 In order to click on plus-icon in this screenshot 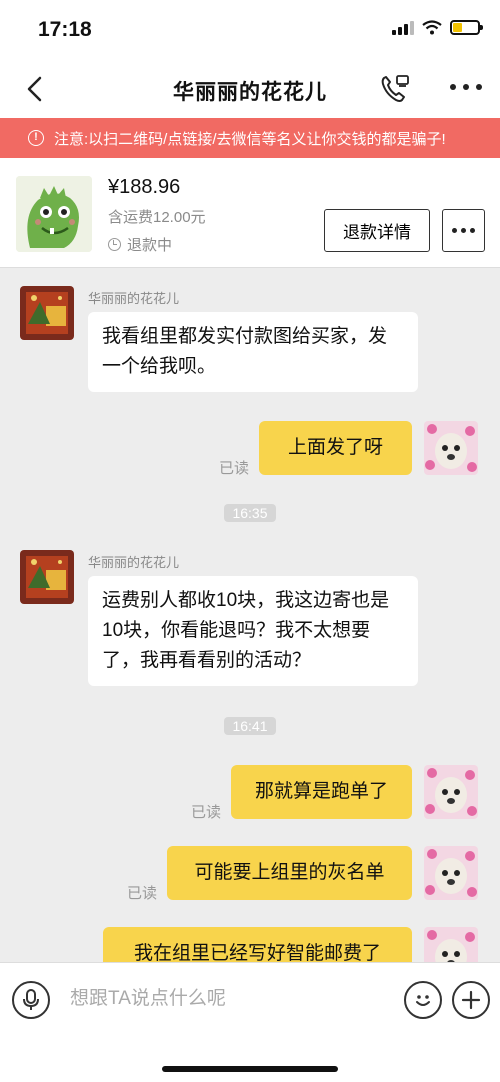, I will do `click(471, 1000)`.